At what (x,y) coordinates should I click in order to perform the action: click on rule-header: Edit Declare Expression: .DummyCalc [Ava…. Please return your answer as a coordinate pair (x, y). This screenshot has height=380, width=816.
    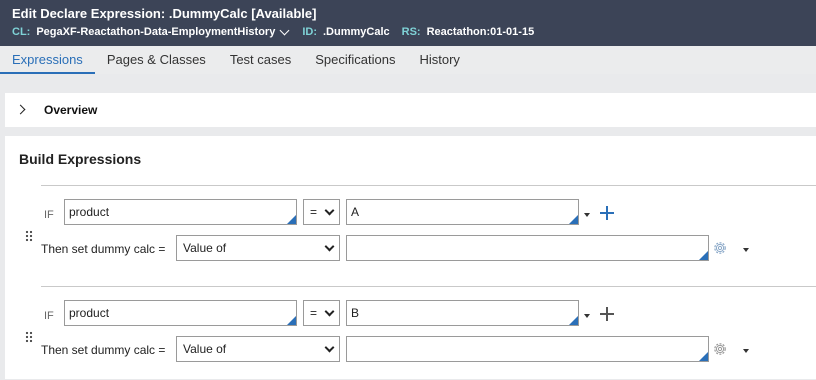
    Looking at the image, I should click on (408, 23).